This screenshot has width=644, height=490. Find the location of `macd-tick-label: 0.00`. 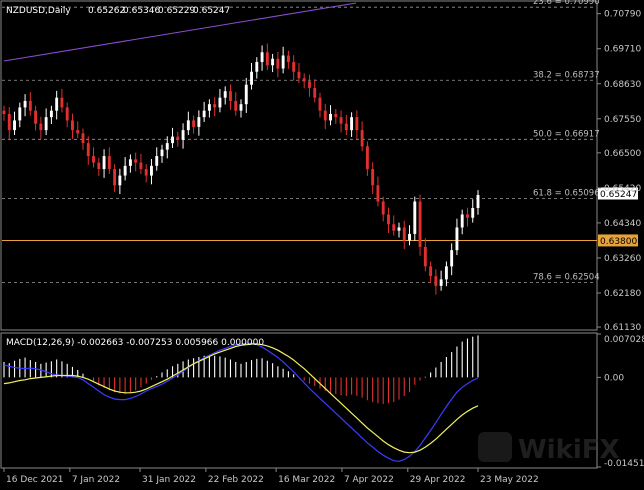

macd-tick-label: 0.00 is located at coordinates (614, 378).